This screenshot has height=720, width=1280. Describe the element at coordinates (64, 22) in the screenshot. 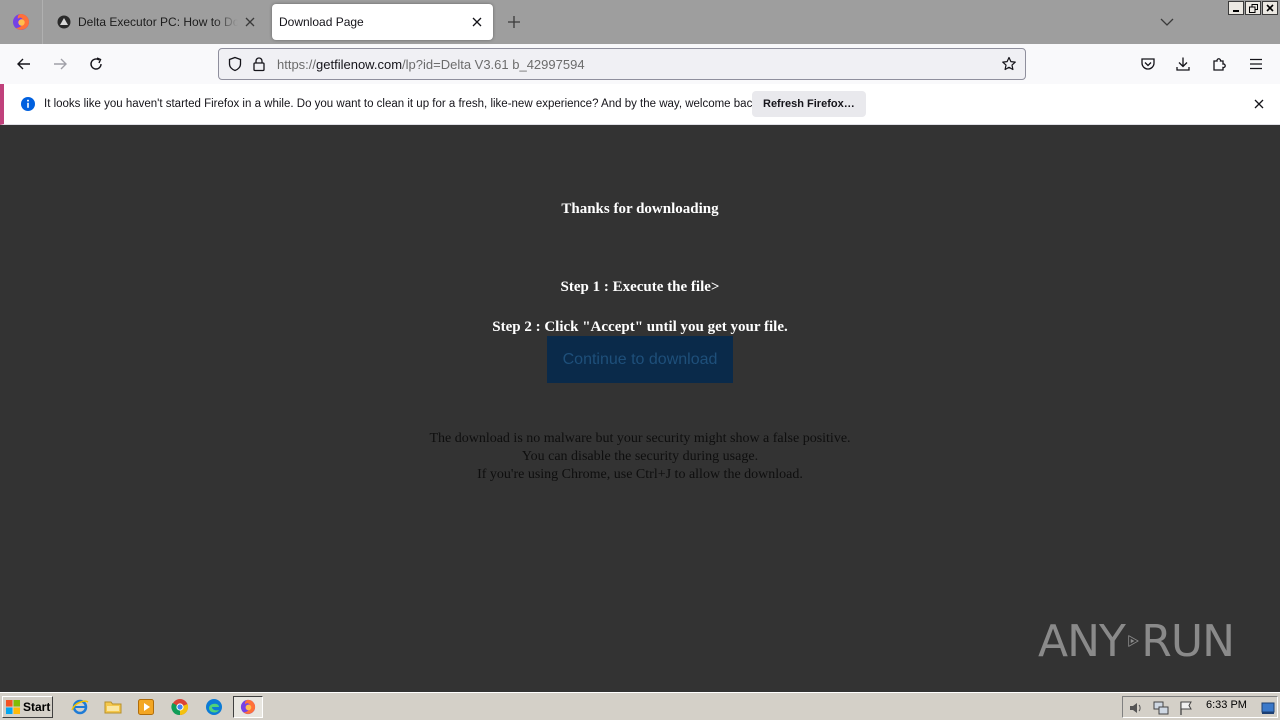

I see `delta-favicon-icon` at that location.